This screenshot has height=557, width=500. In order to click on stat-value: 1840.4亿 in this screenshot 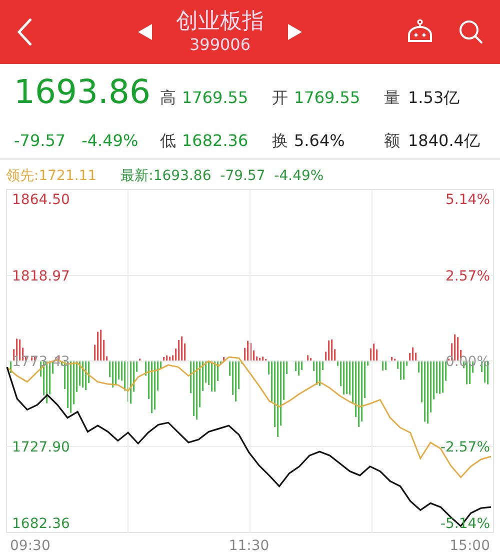, I will do `click(444, 141)`.